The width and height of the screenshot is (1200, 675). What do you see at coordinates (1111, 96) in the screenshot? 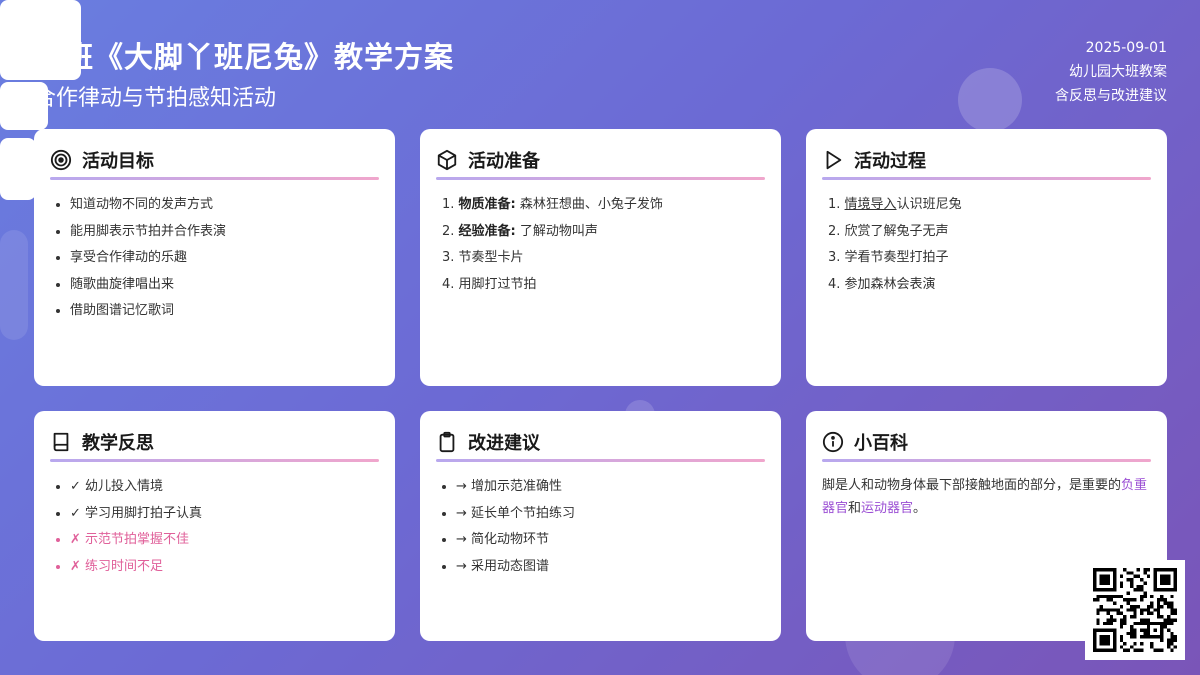
I see `extra-info-label: 含反思与改进建议` at bounding box center [1111, 96].